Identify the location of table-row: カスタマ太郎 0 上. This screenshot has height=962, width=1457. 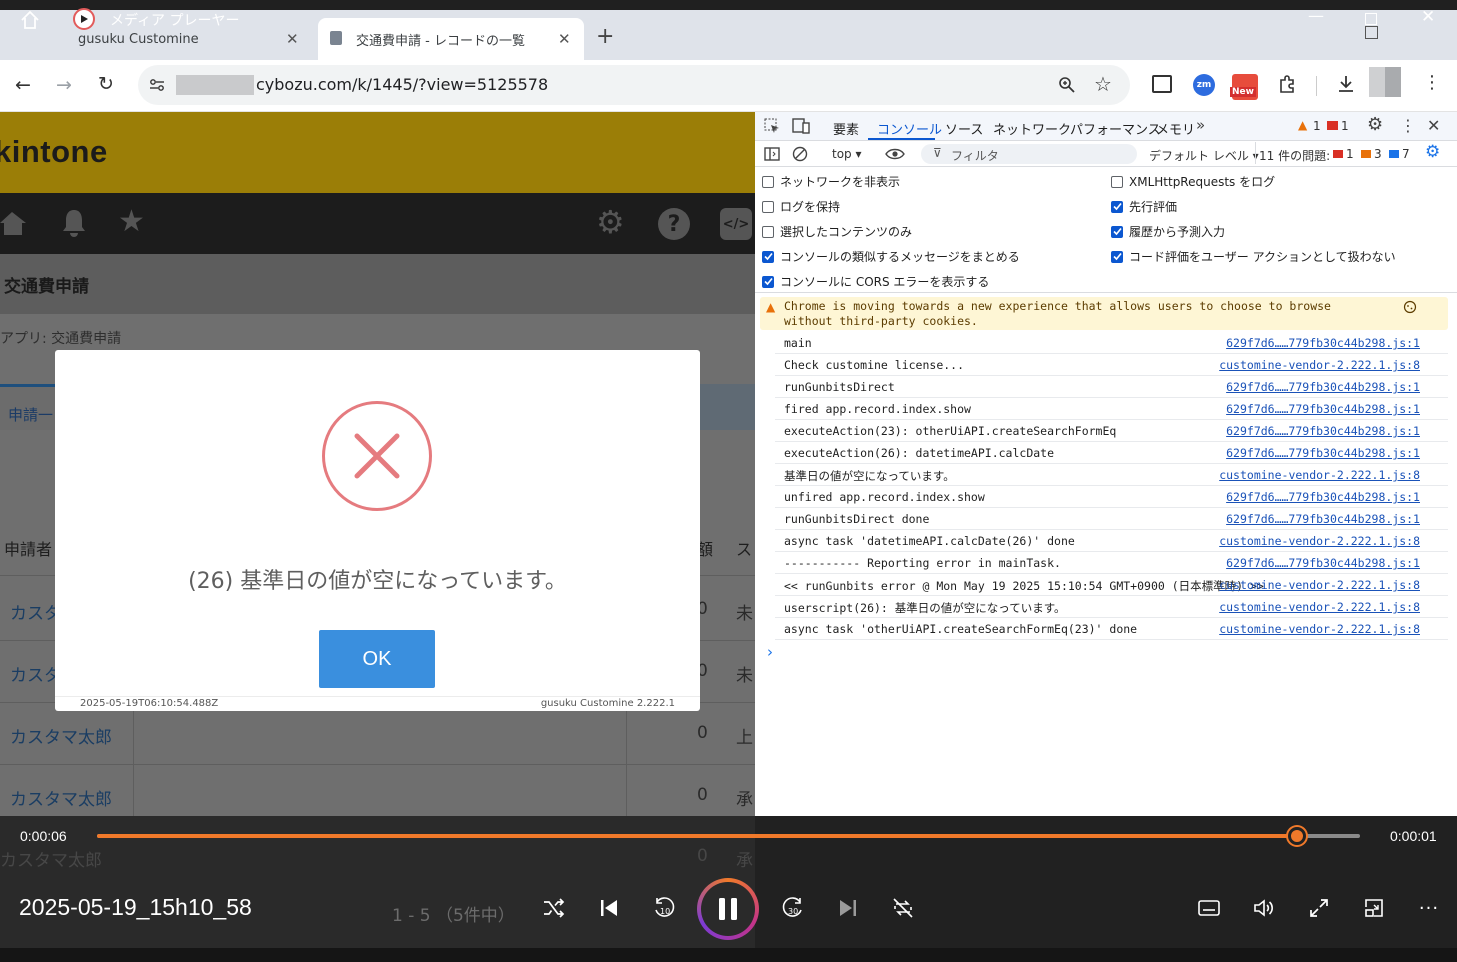
(377, 734).